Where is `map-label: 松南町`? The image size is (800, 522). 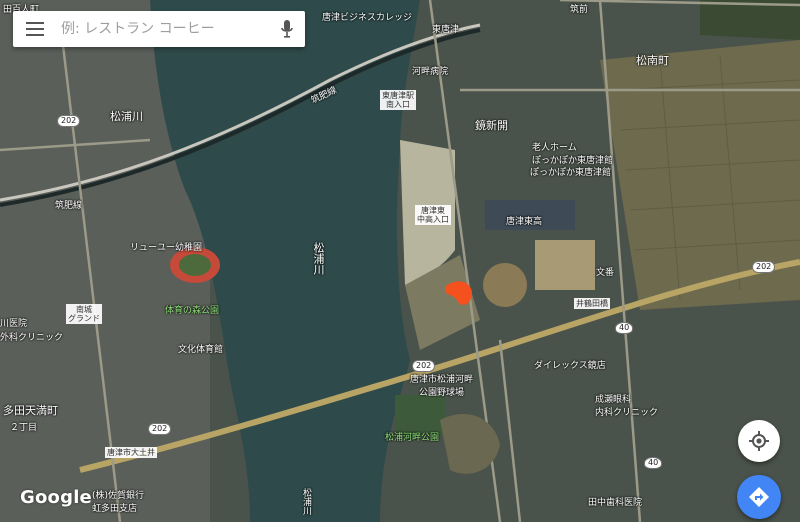
map-label: 松南町 is located at coordinates (652, 60).